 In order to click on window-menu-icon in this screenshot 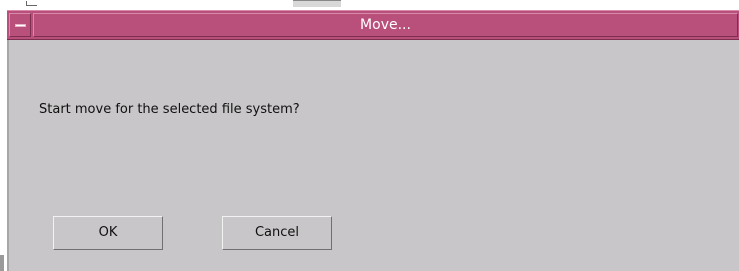, I will do `click(20, 25)`.